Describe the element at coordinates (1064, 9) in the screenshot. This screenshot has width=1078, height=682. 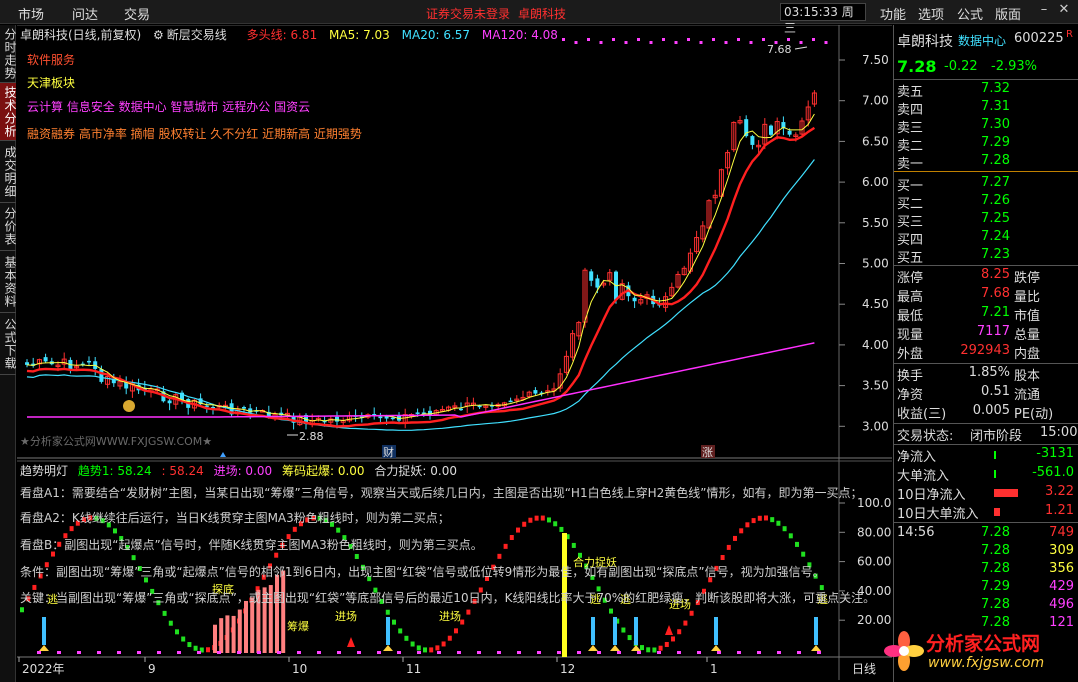
I see `close-icon: ✕` at that location.